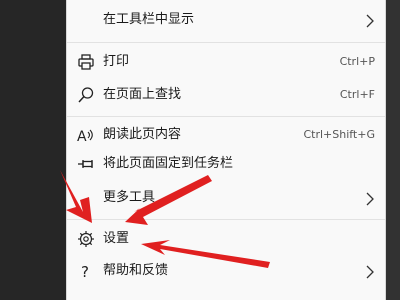  Describe the element at coordinates (86, 95) in the screenshot. I see `search-icon` at that location.